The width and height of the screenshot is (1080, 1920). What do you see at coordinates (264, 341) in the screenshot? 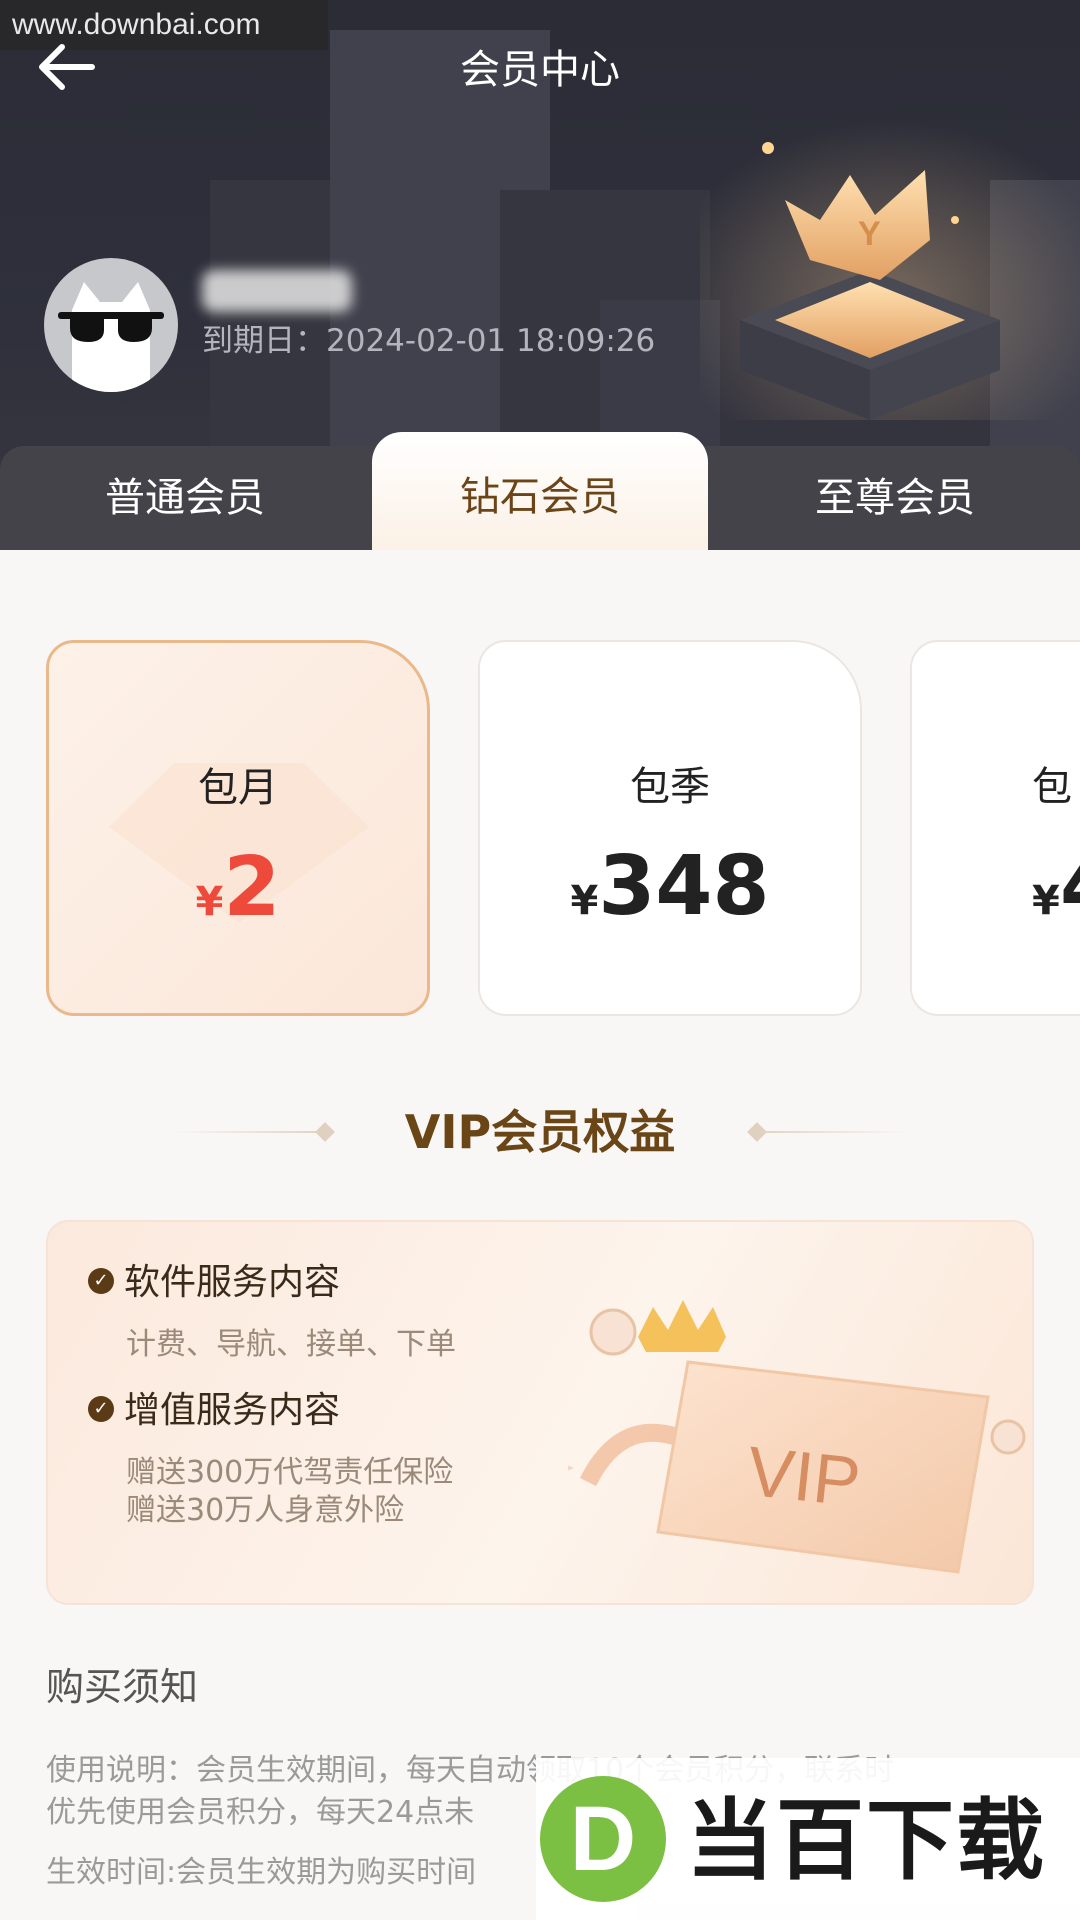
I see `expire-label: 到期日：` at bounding box center [264, 341].